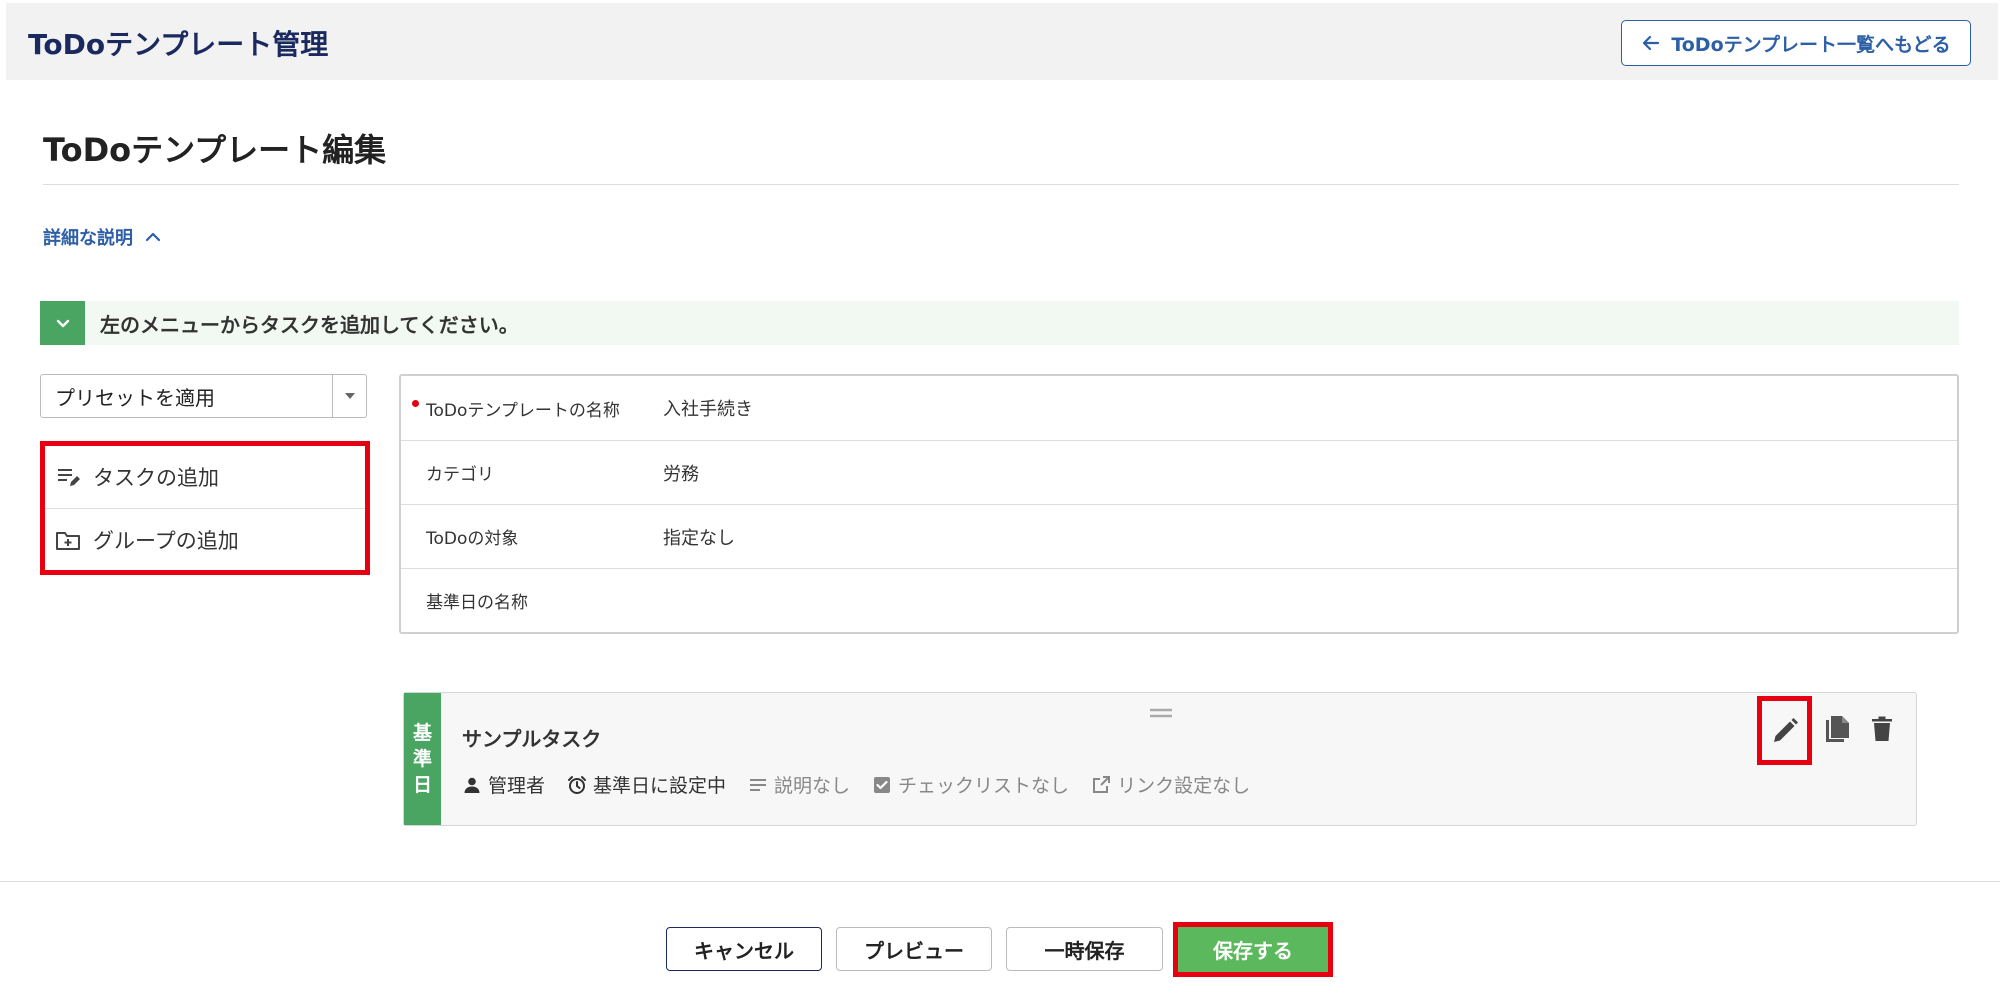  What do you see at coordinates (1179, 536) in the screenshot?
I see `info-row-target: ToDoの対象 指定なし` at bounding box center [1179, 536].